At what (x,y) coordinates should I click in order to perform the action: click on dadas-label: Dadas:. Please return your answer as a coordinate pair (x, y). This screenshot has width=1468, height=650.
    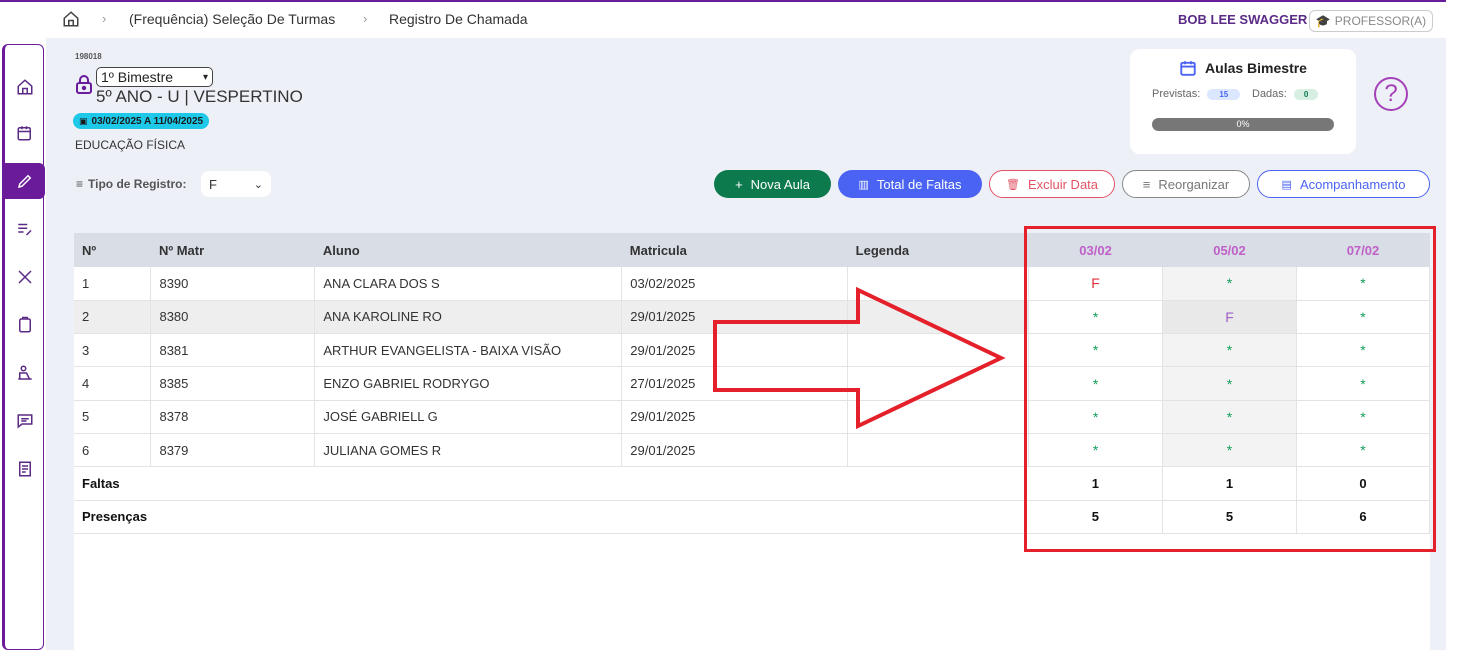
    Looking at the image, I should click on (1269, 94).